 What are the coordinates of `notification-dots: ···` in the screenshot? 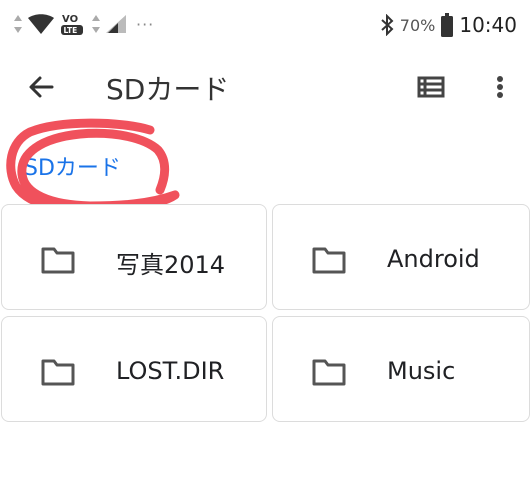 It's located at (145, 24).